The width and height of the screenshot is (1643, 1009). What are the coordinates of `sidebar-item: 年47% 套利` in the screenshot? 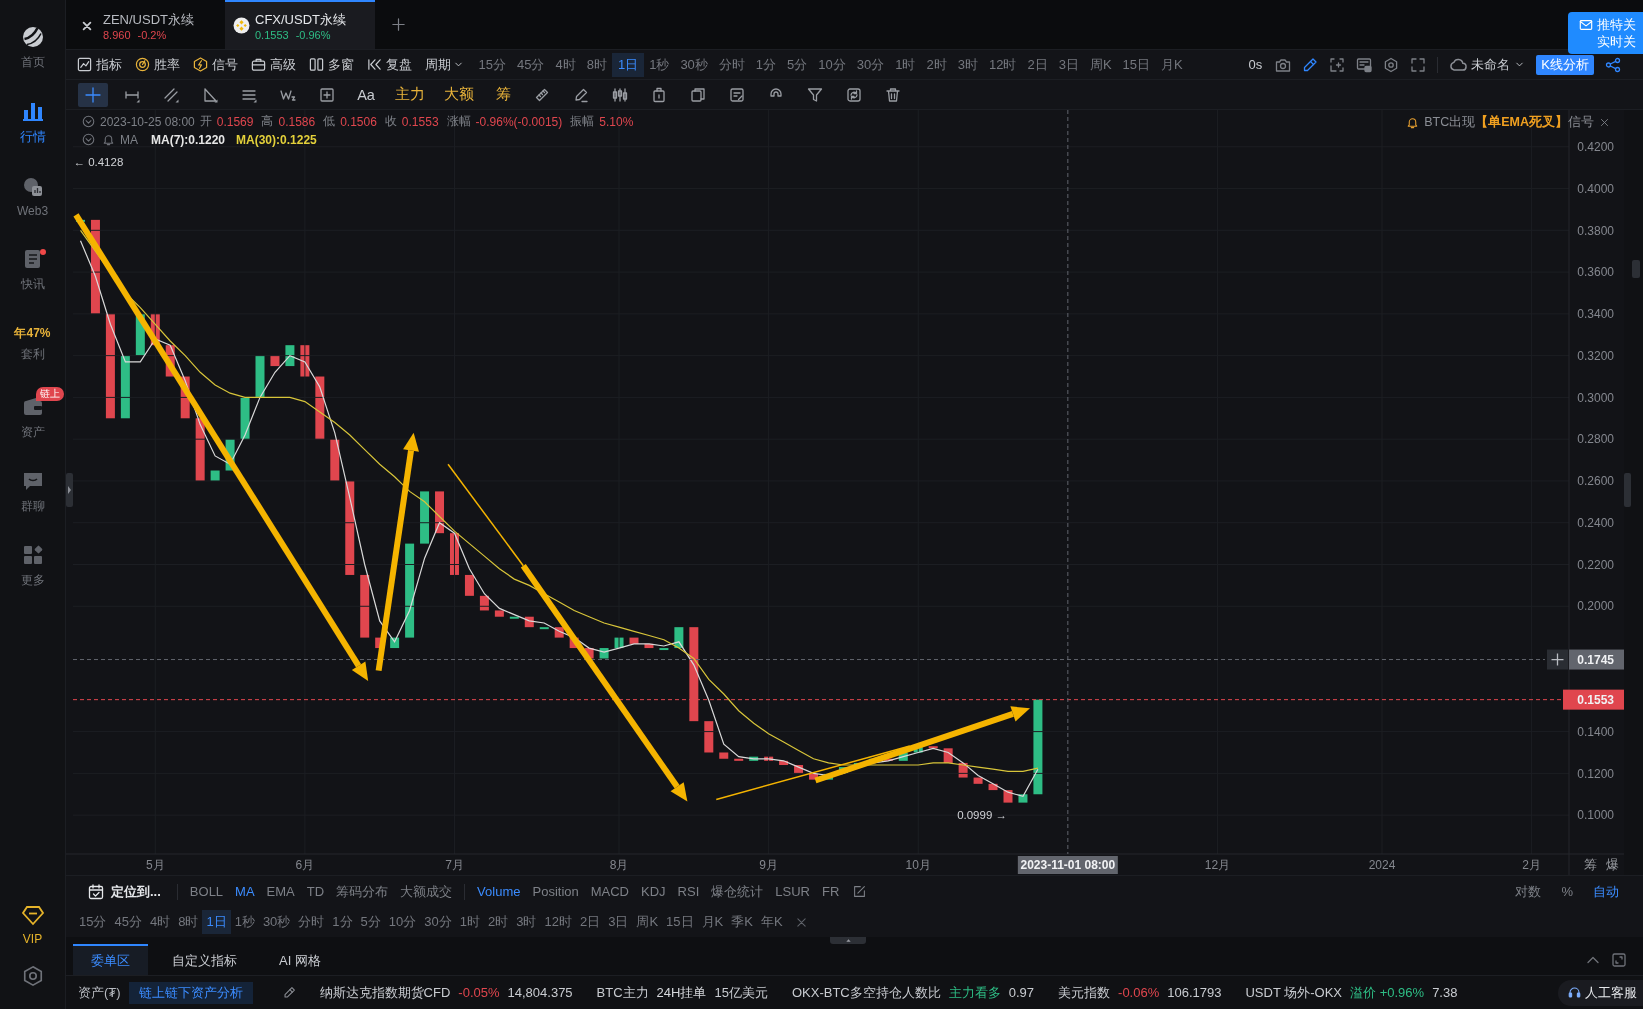 It's located at (32, 344).